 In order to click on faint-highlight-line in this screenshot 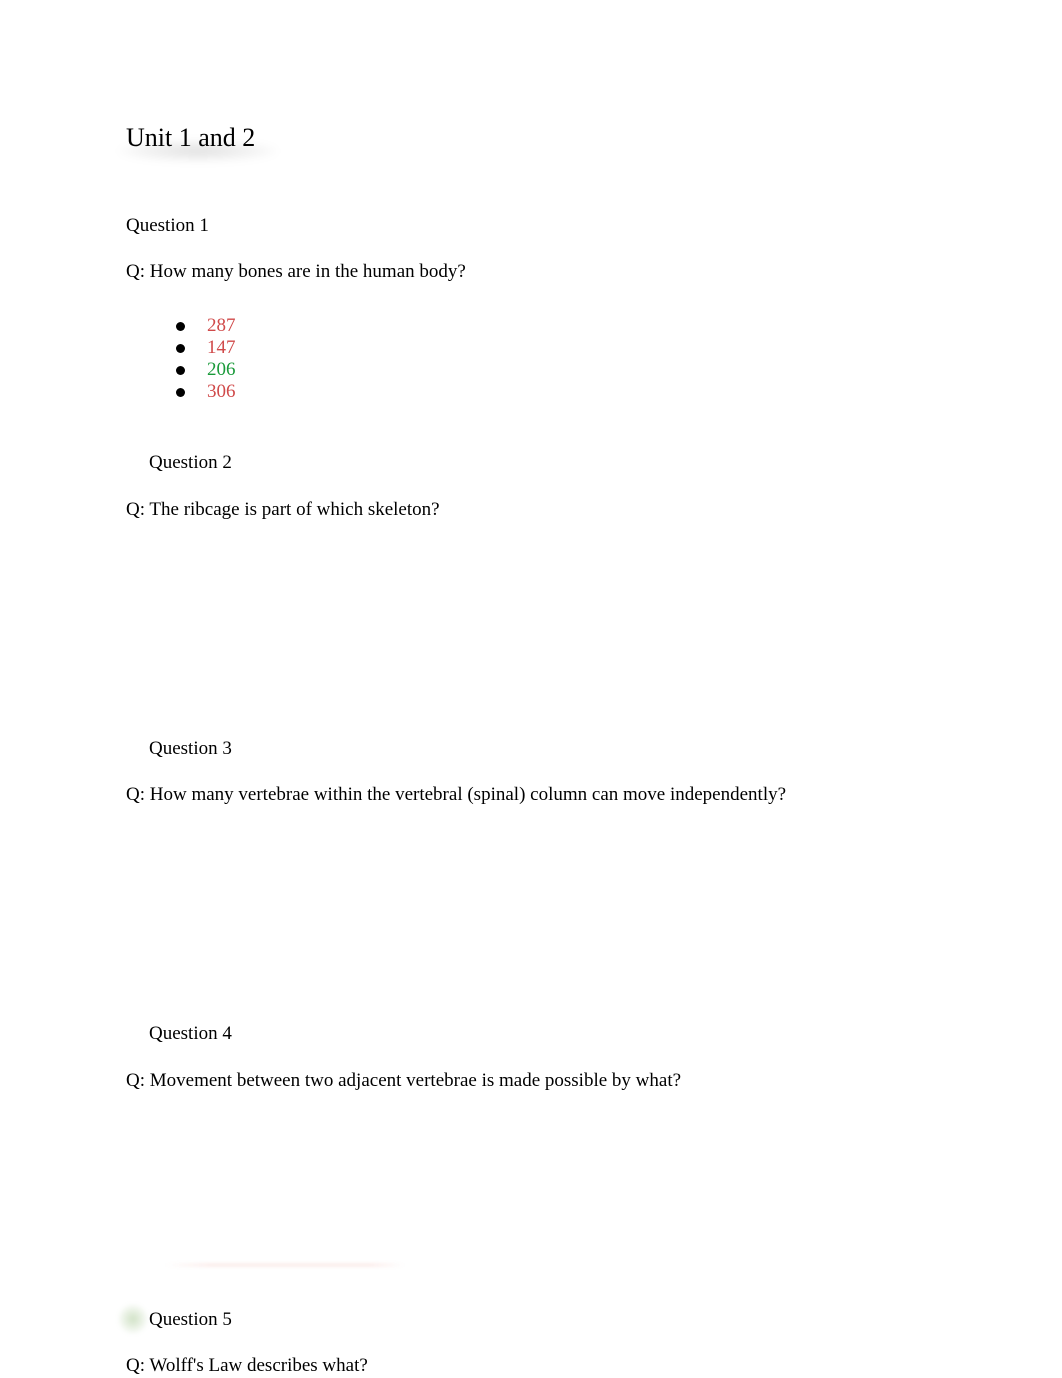, I will do `click(285, 1265)`.